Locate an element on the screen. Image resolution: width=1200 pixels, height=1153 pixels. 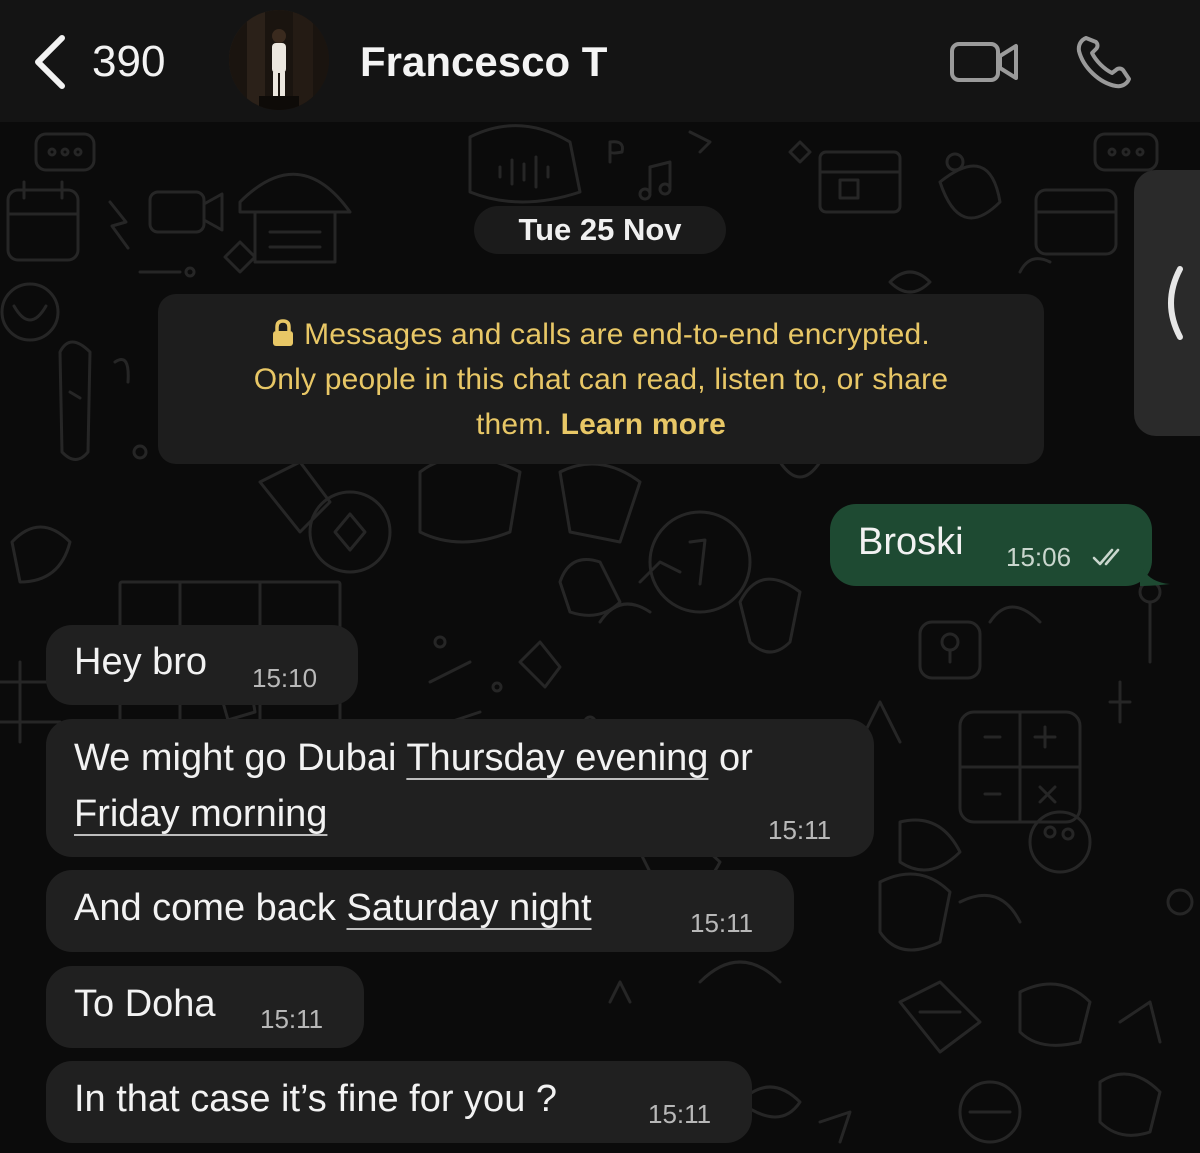
message-text: In that case it’s fine for you ? is located at coordinates (316, 1099).